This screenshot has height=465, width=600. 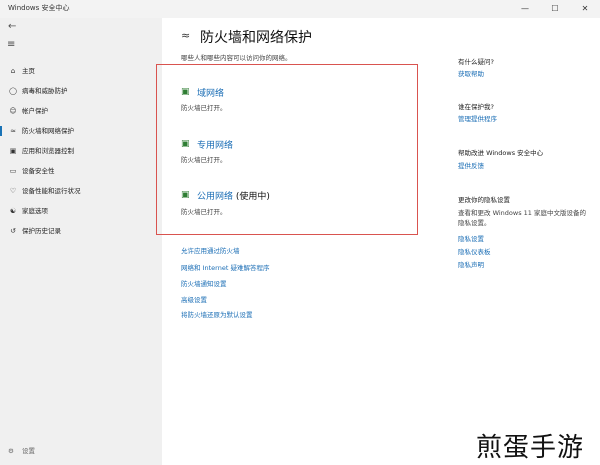 I want to click on sidebar-item-label: 病毒和威胁防护, so click(x=45, y=91).